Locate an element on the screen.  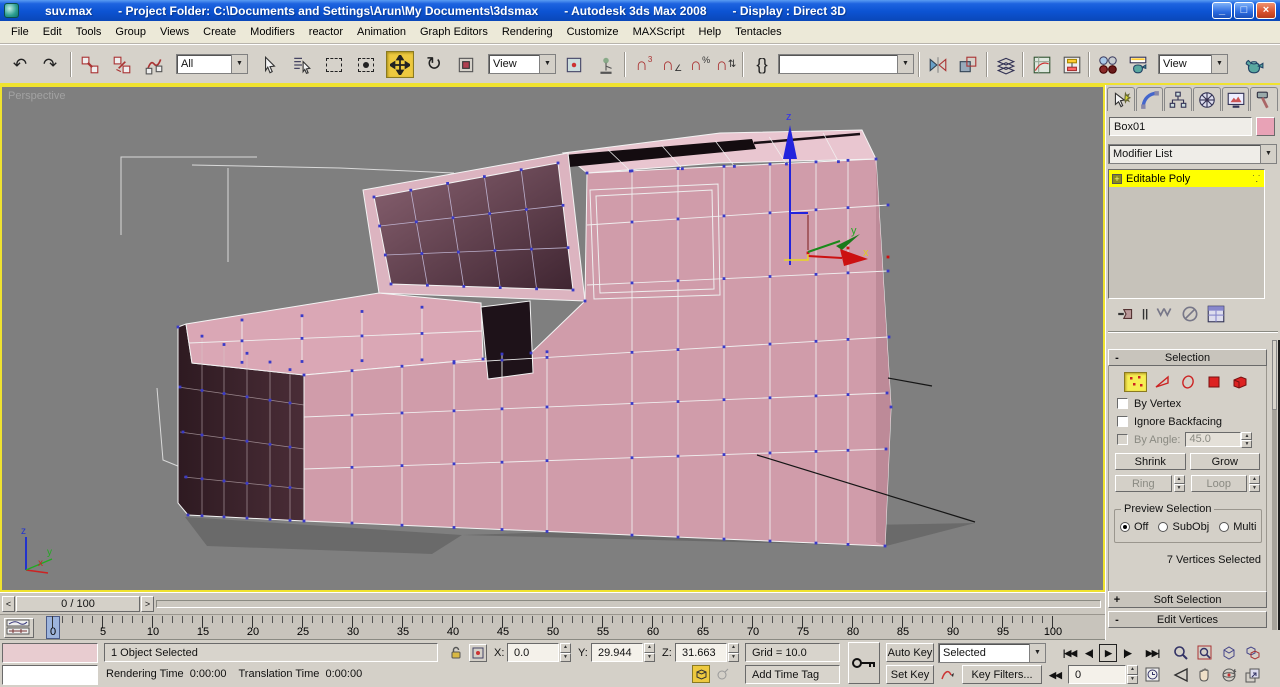
menu-animation: Animation is located at coordinates (381, 32).